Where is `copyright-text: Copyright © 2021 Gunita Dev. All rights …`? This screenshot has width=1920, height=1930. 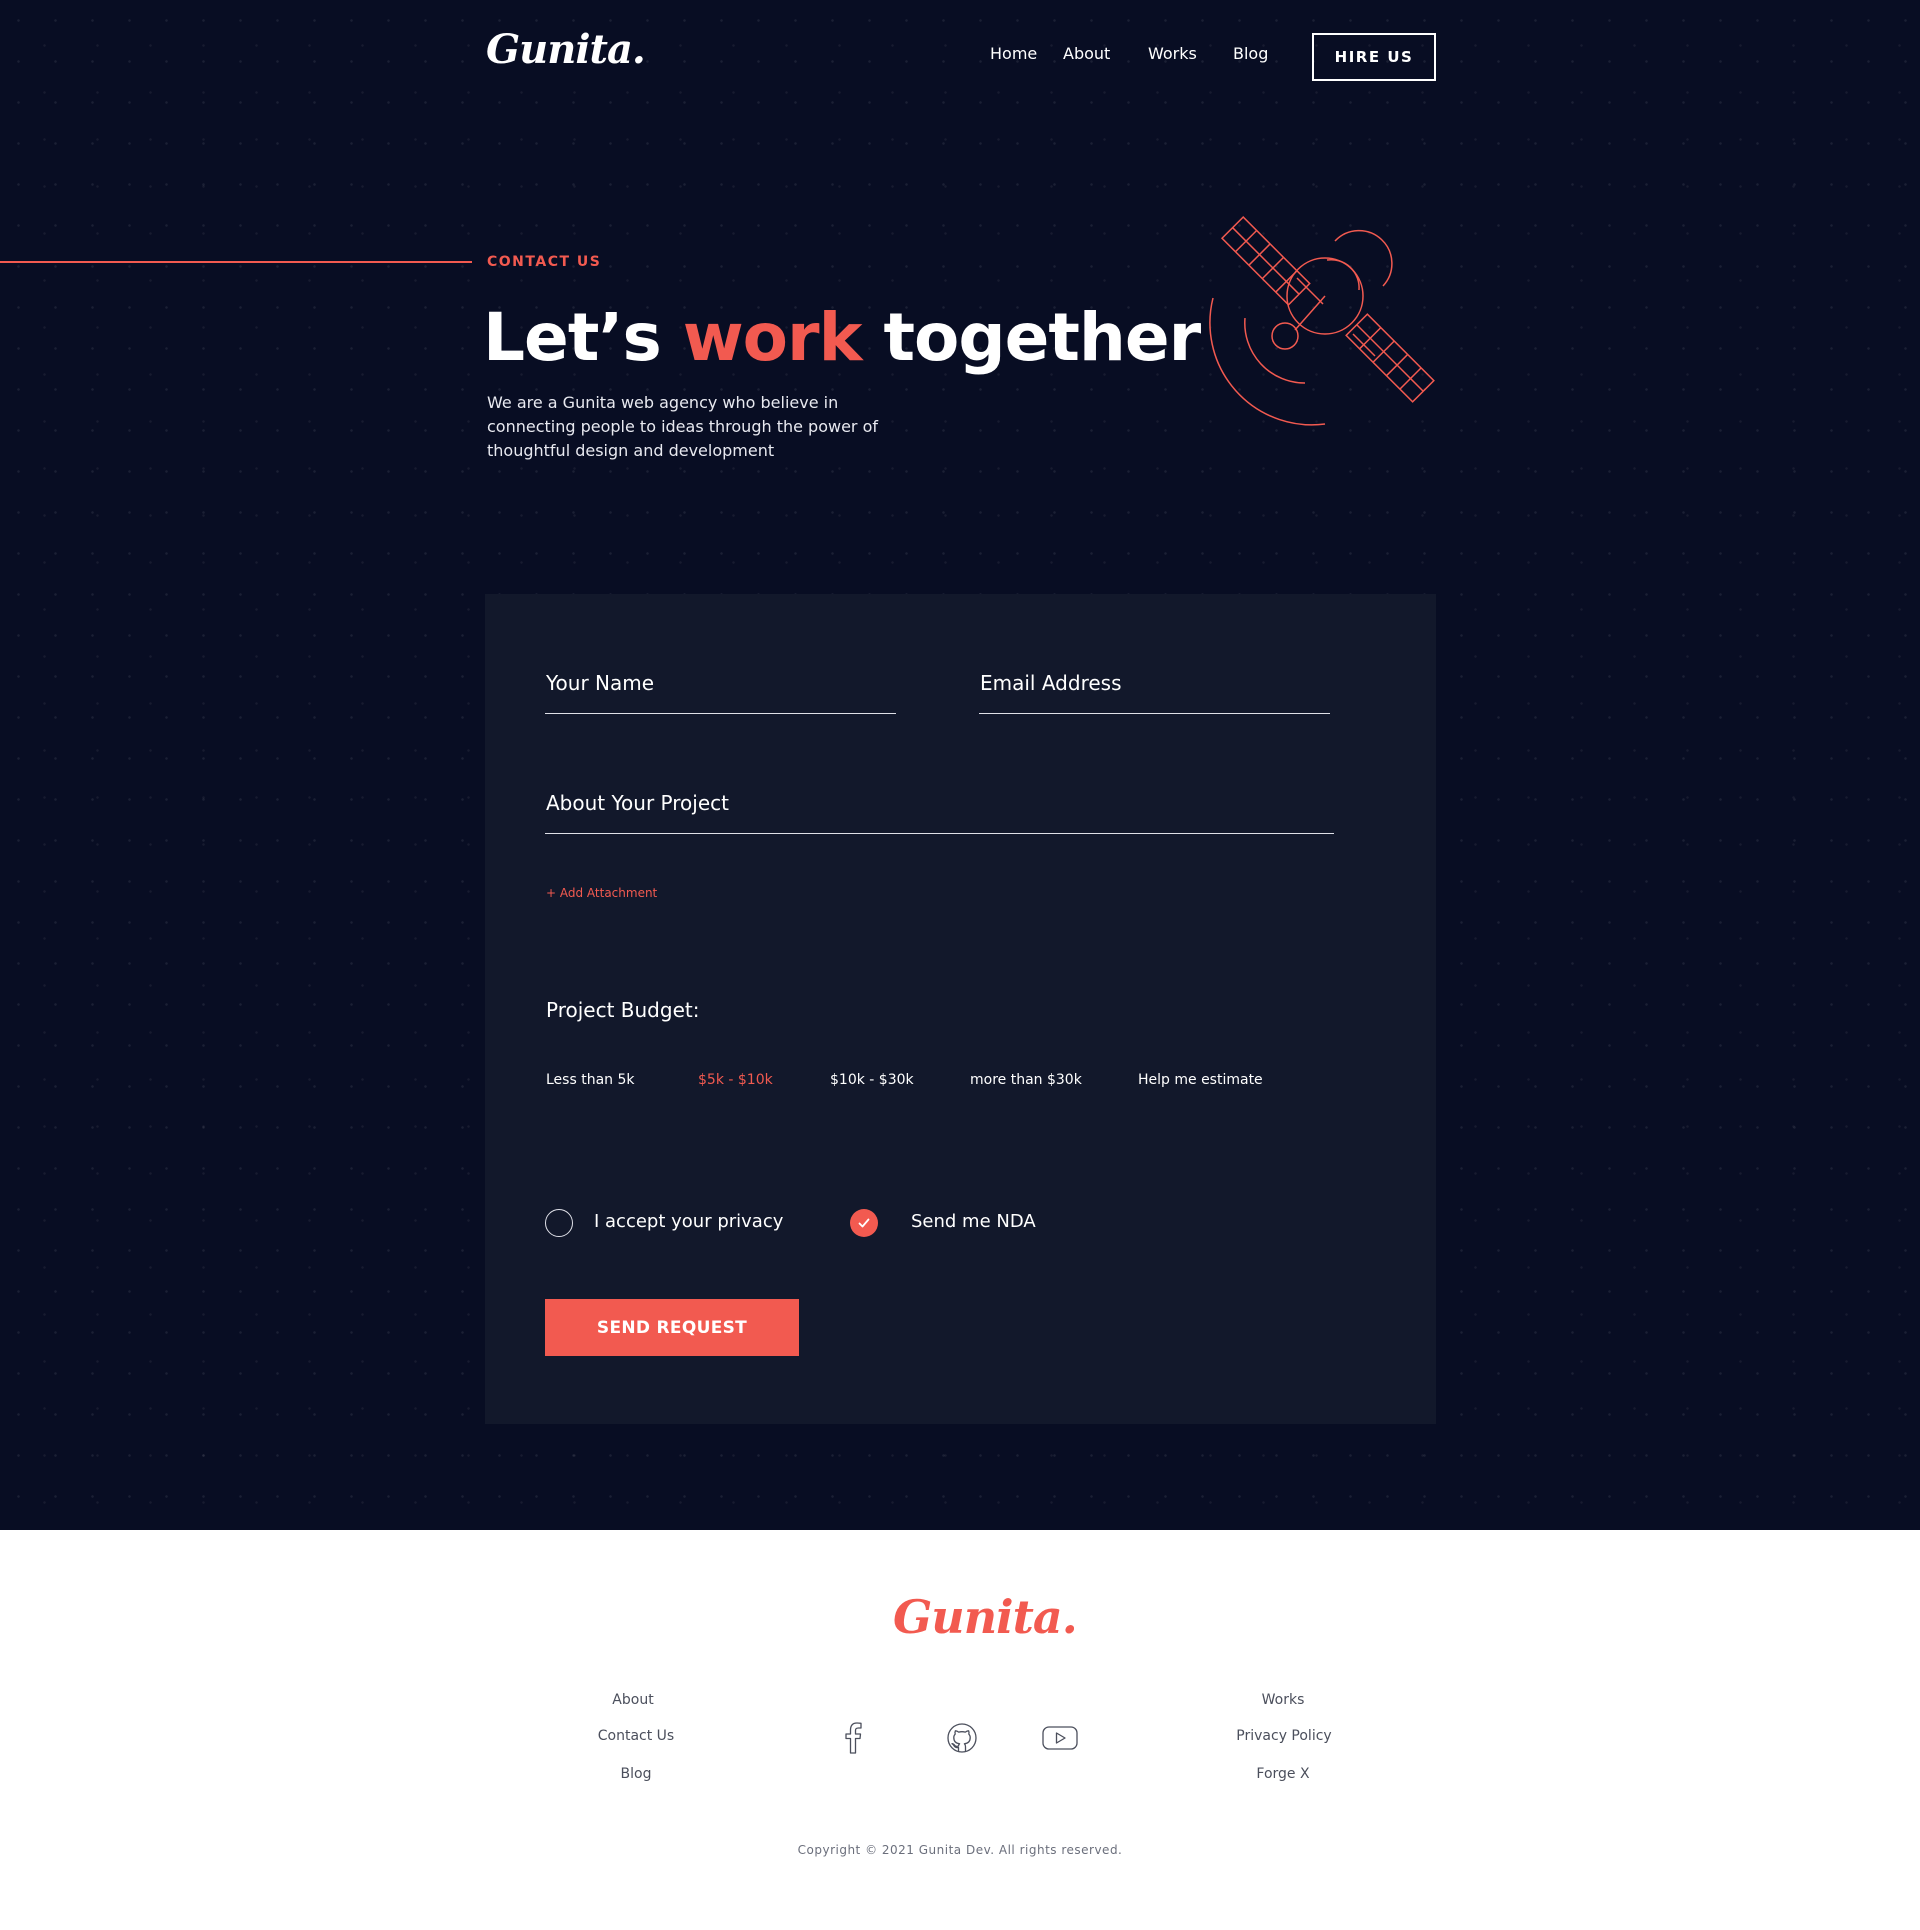 copyright-text: Copyright © 2021 Gunita Dev. All rights … is located at coordinates (960, 1850).